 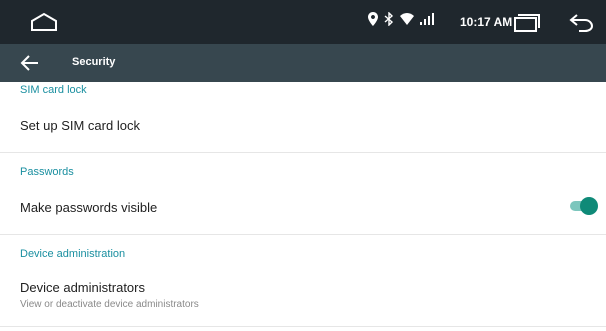 I want to click on location-icon, so click(x=373, y=19).